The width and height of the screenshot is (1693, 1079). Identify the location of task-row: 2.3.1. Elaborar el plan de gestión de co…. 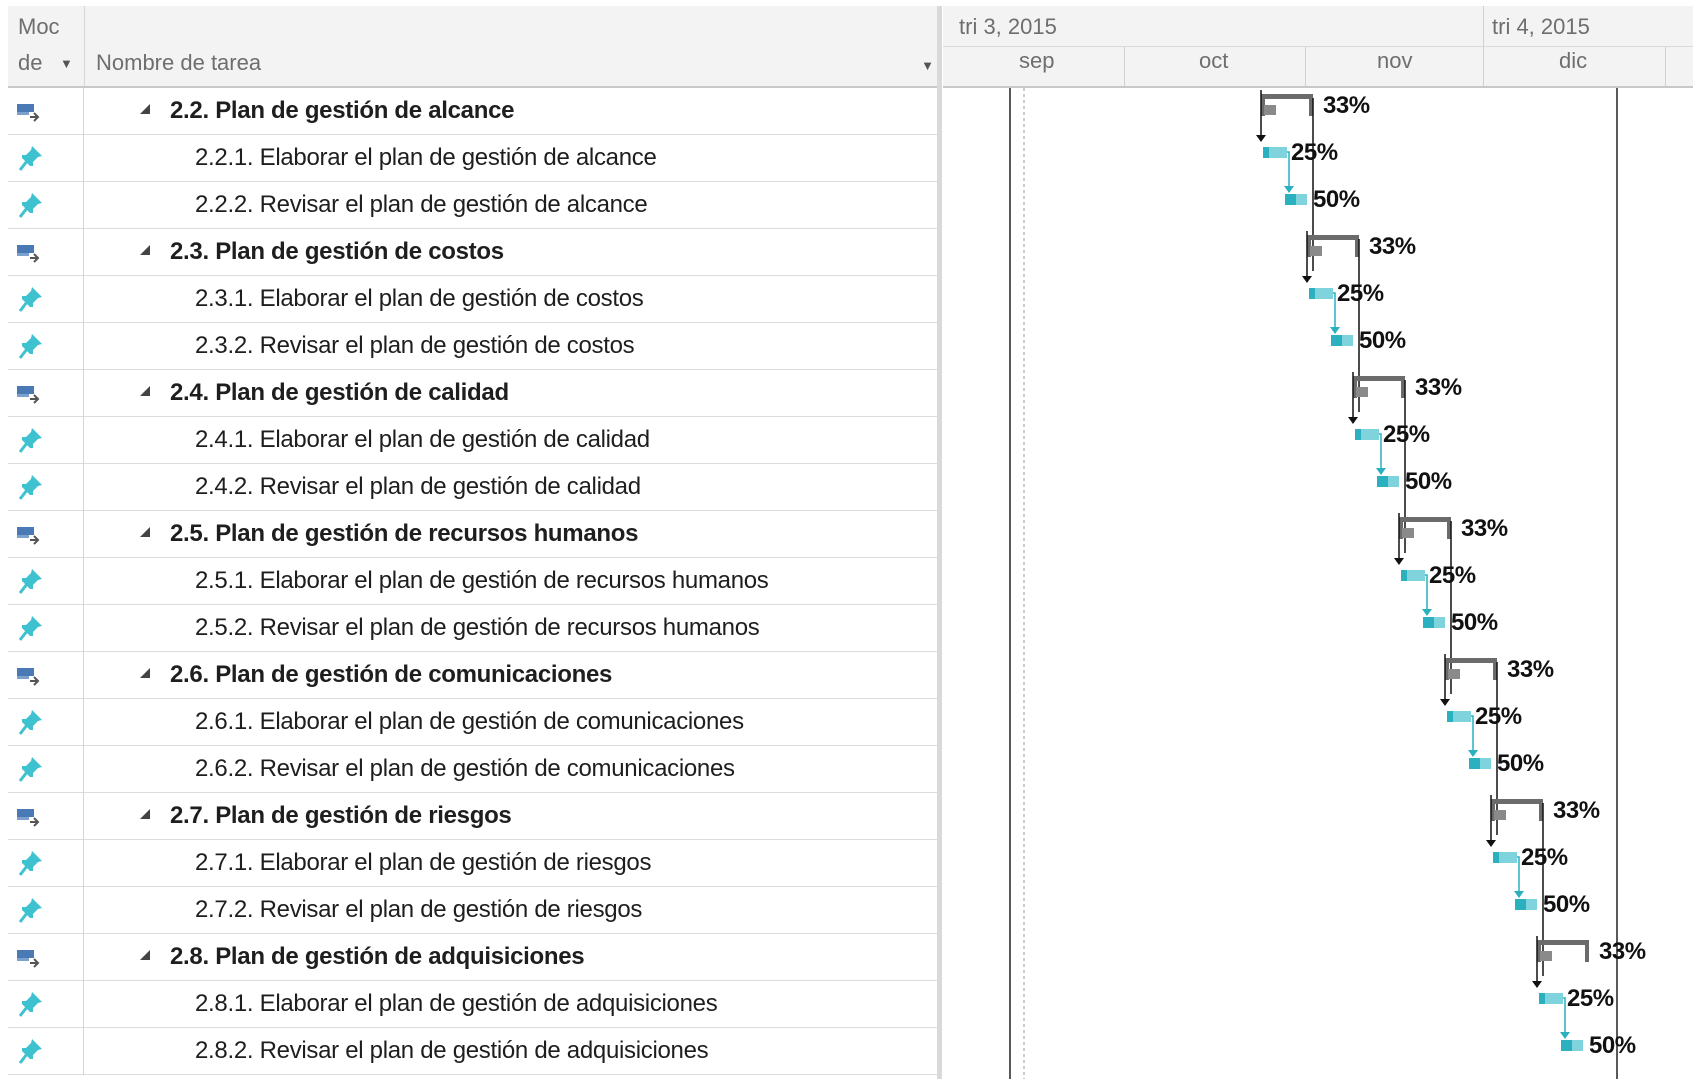
(475, 299).